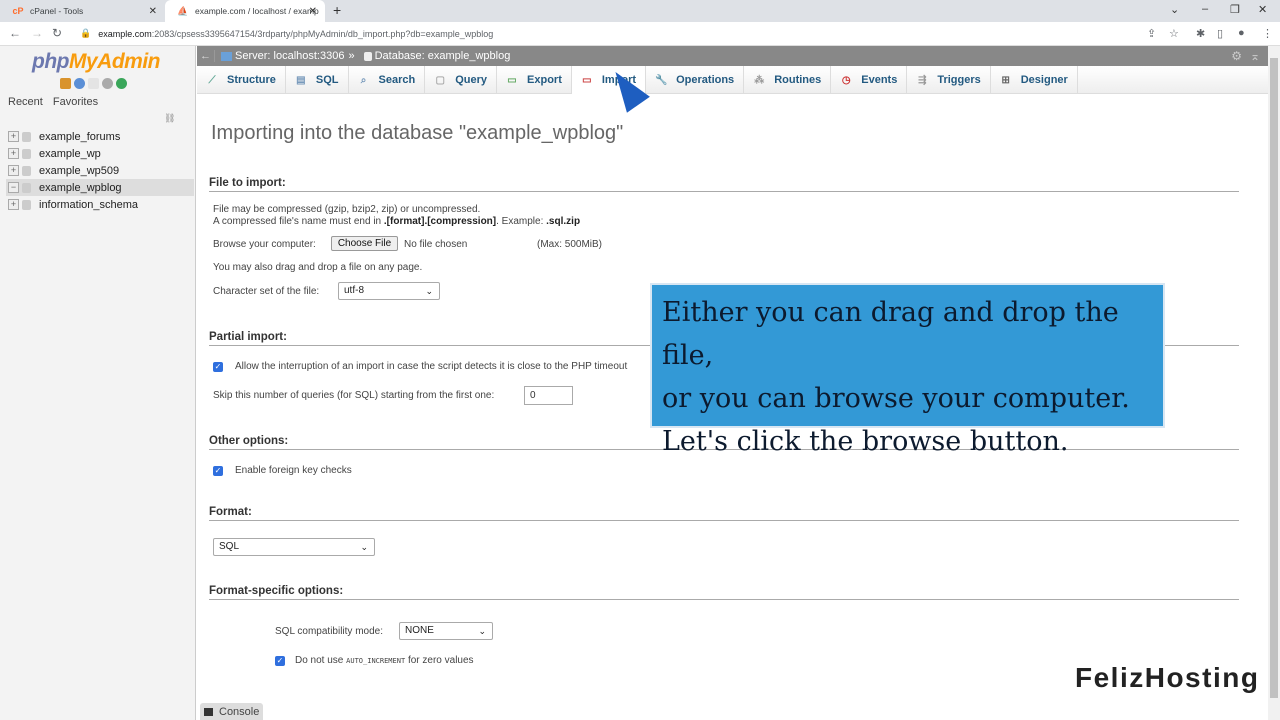  I want to click on extensions-icon: ✱, so click(1200, 33).